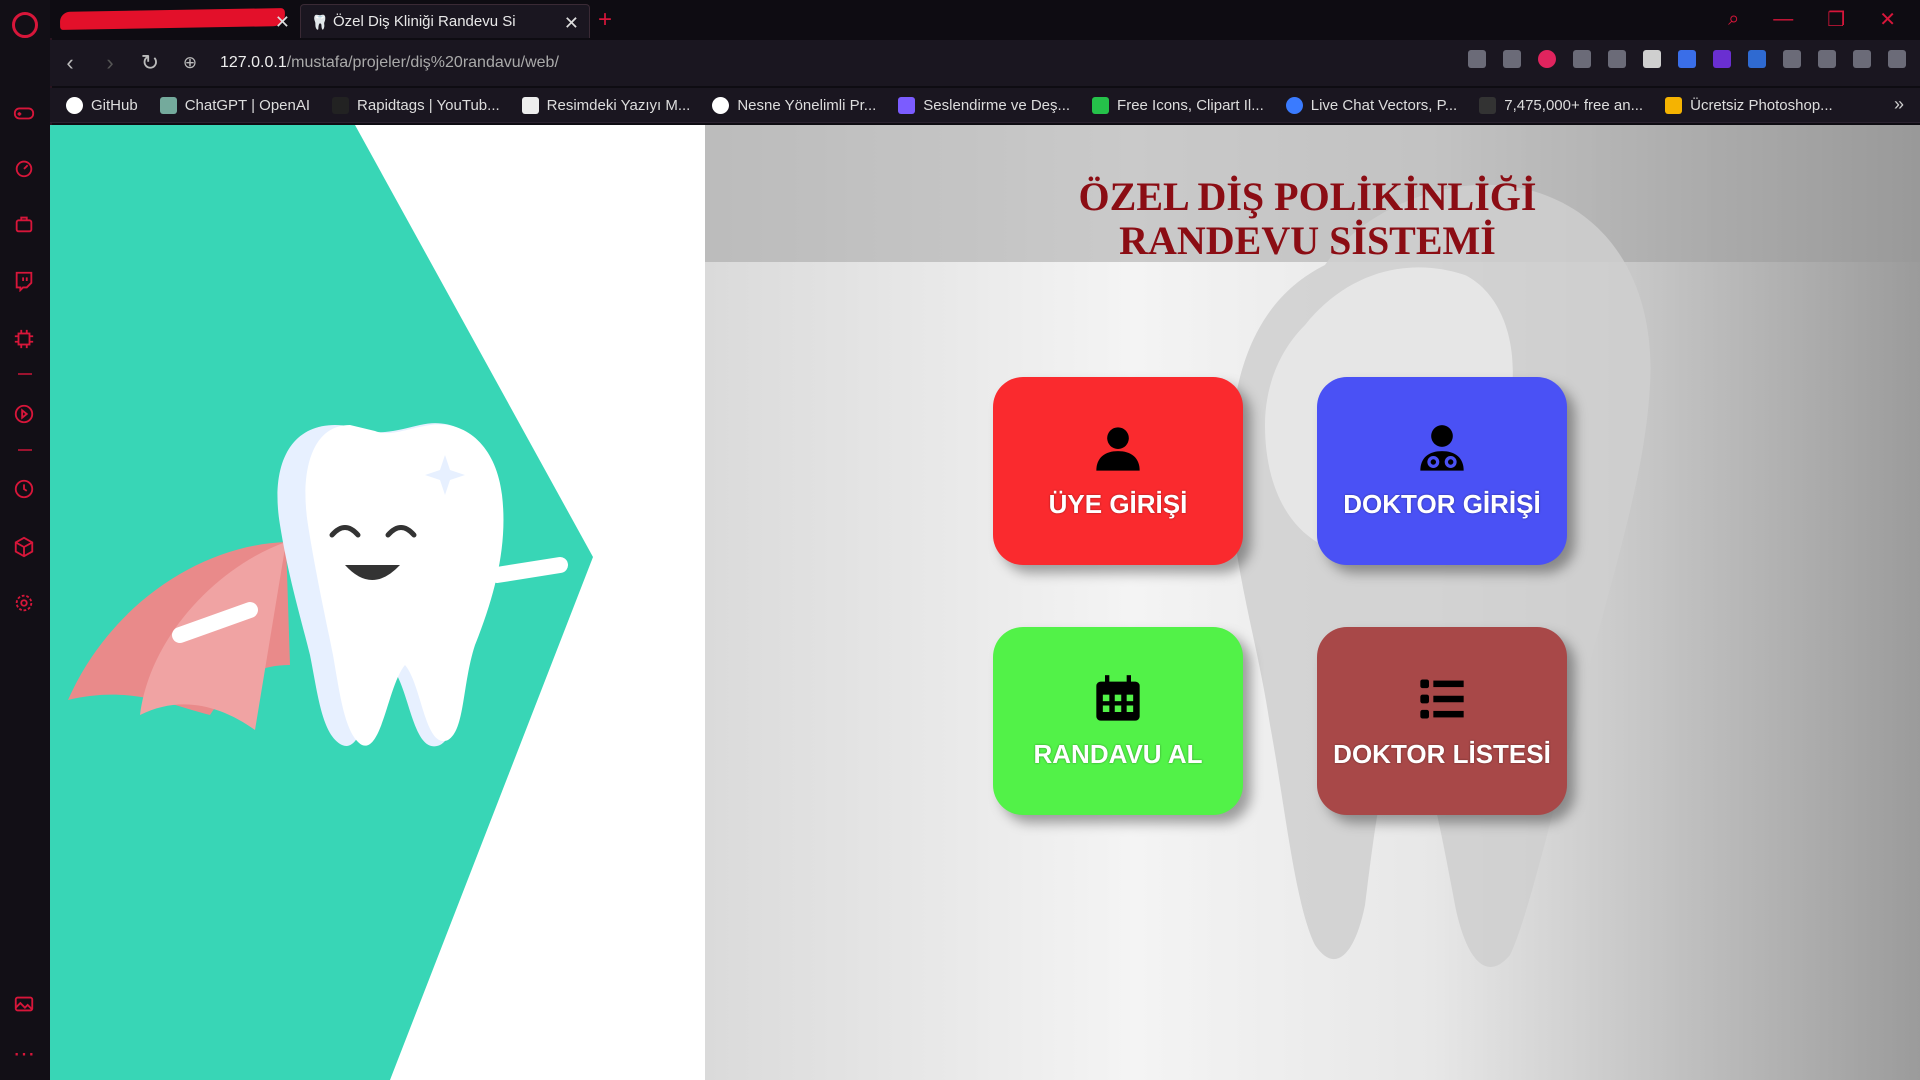 The image size is (1920, 1080). I want to click on bag-icon, so click(24, 224).